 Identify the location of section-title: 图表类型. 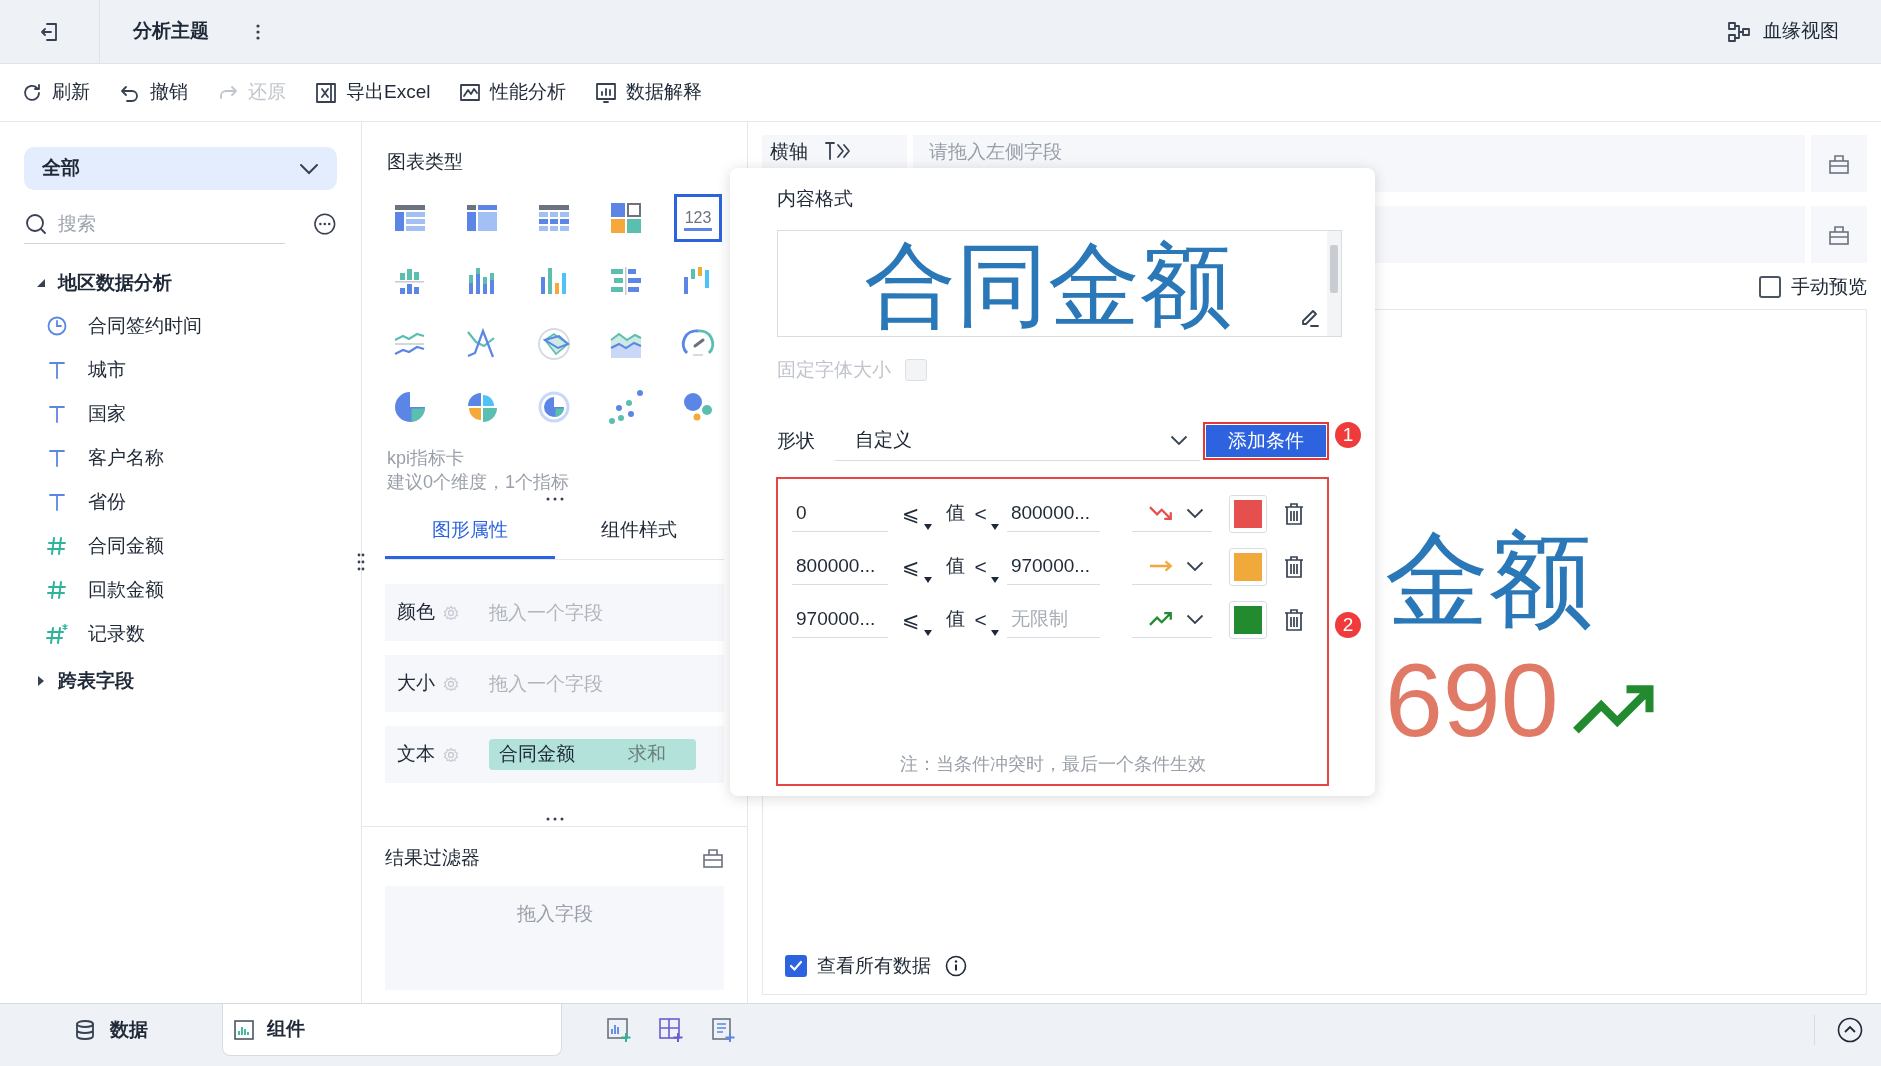
(425, 162).